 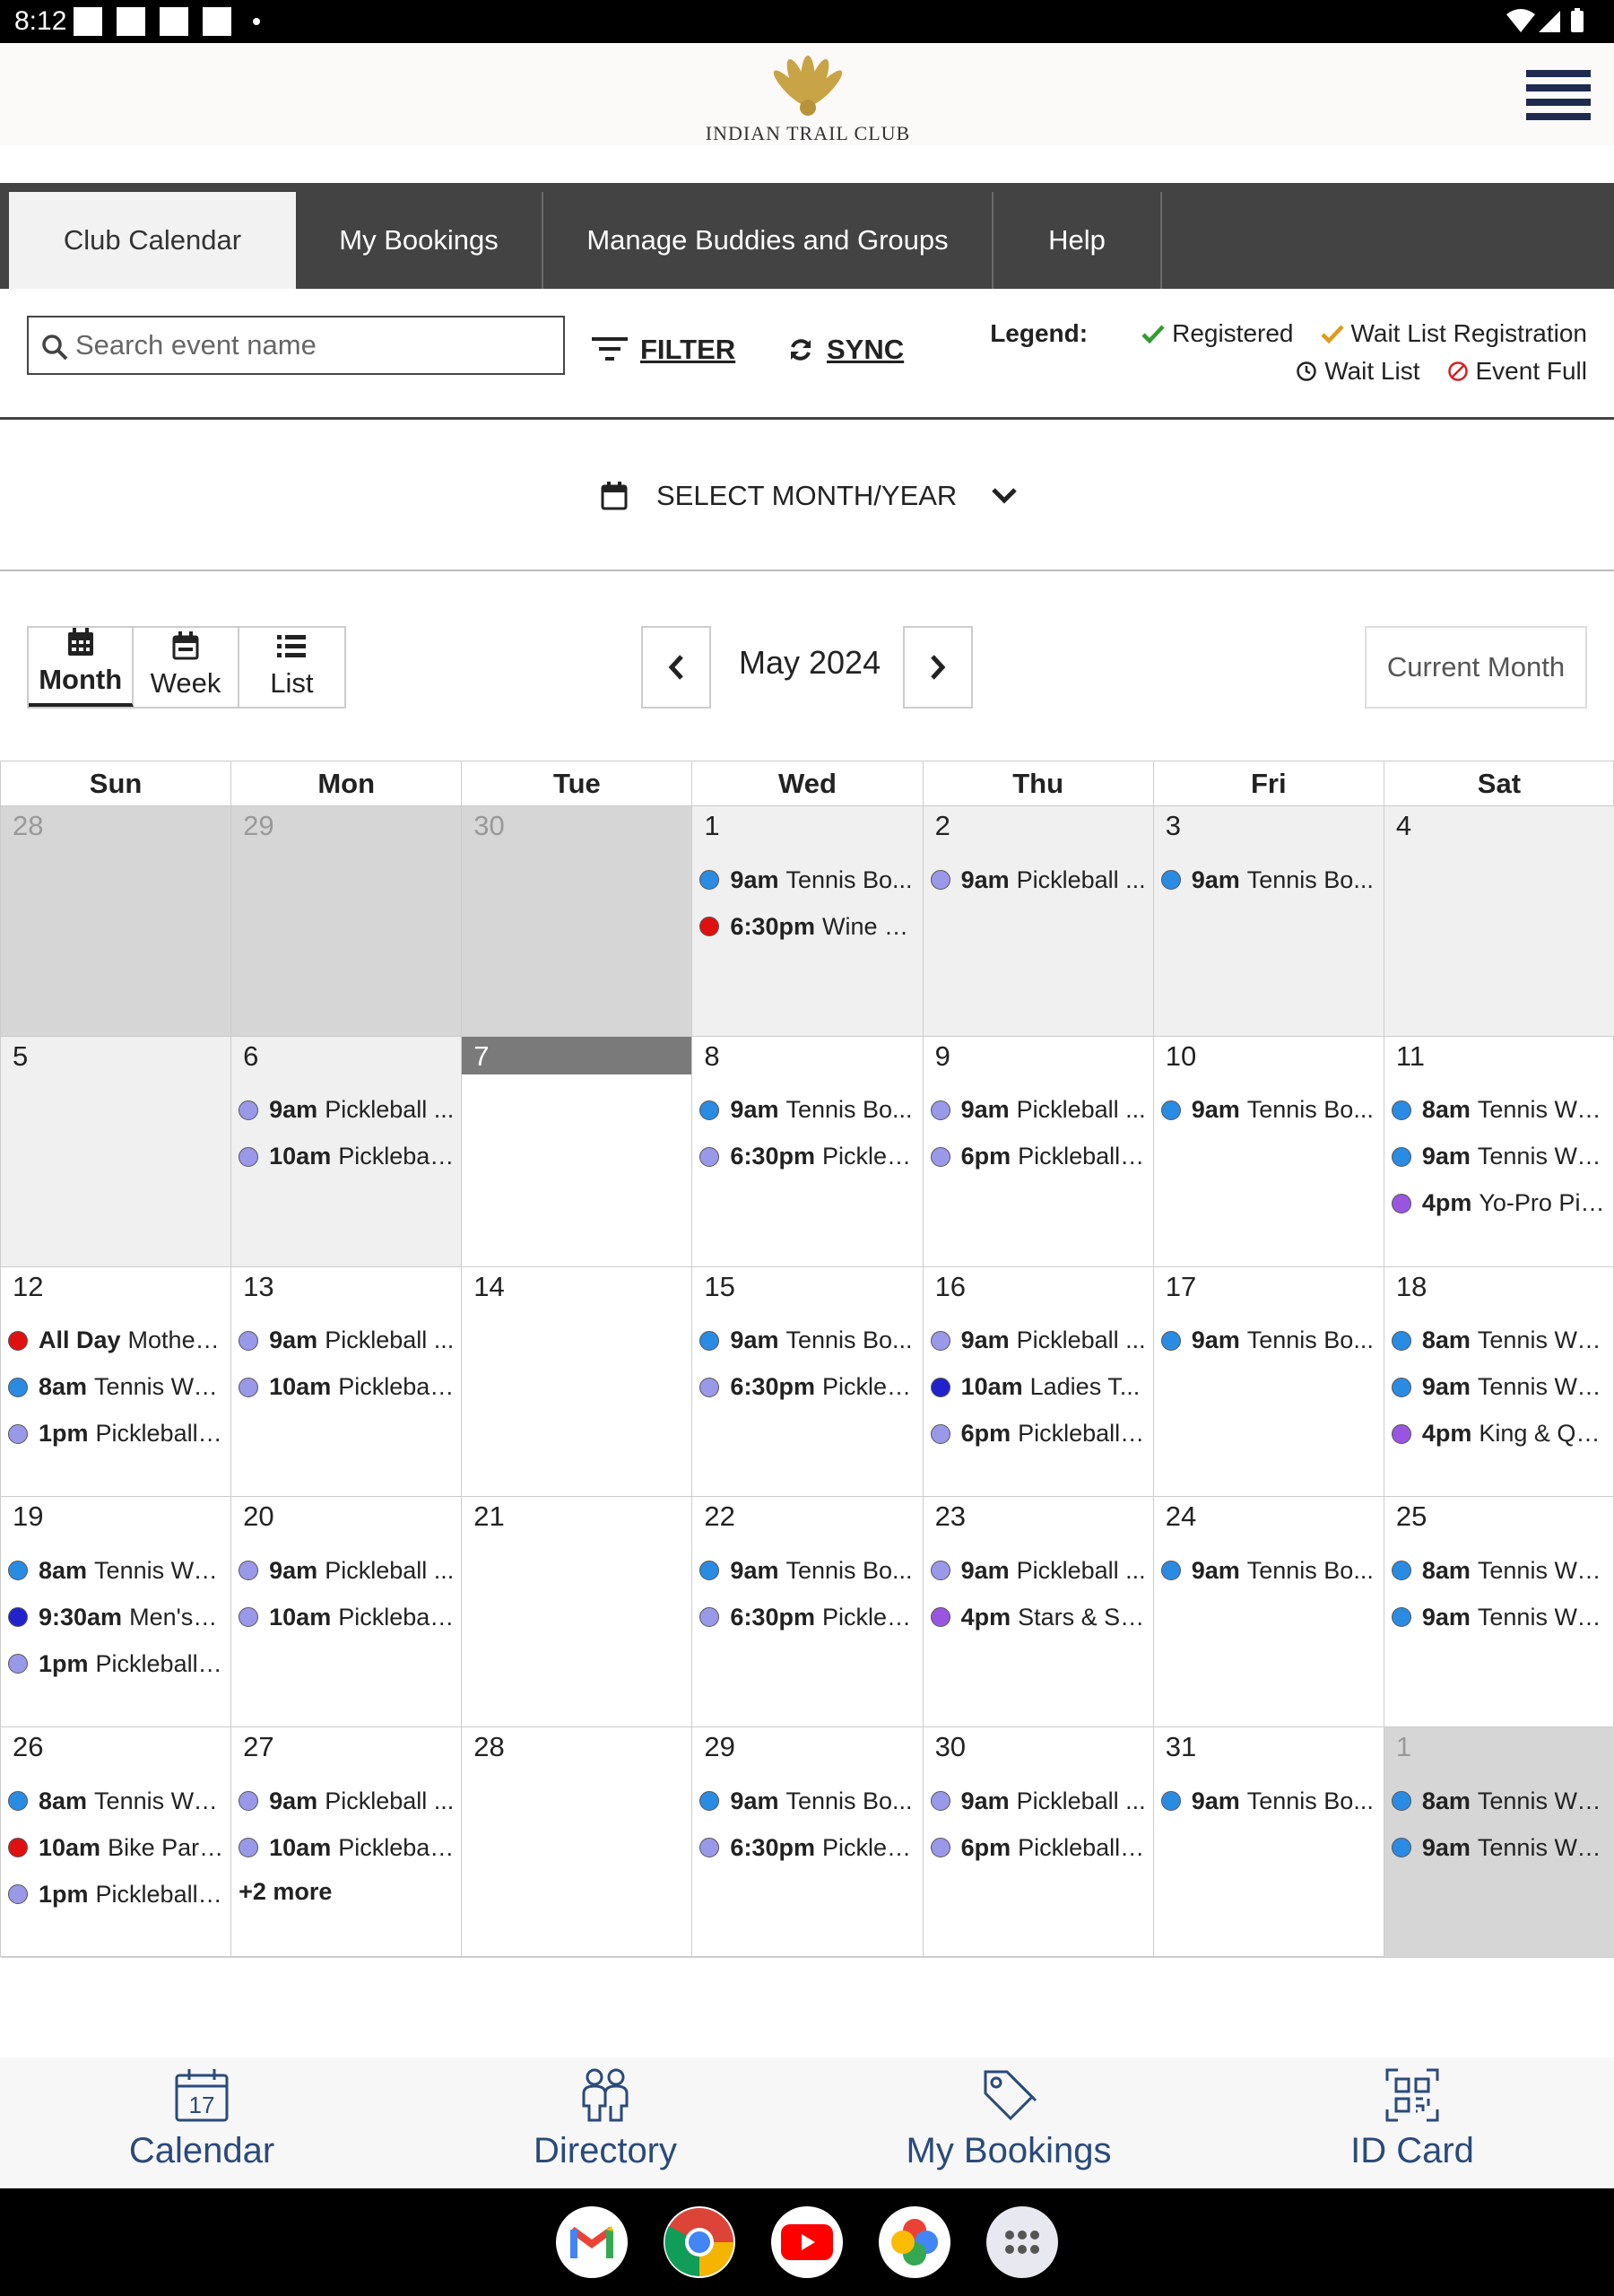 What do you see at coordinates (313, 345) in the screenshot?
I see `search-input` at bounding box center [313, 345].